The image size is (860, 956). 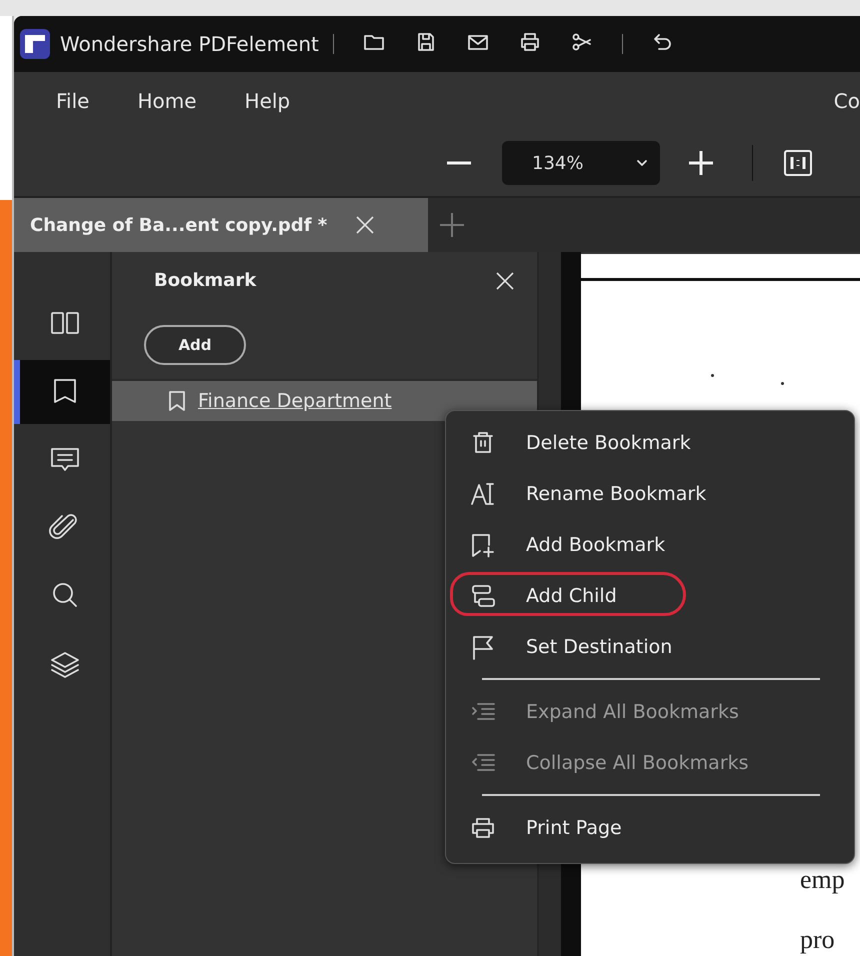 What do you see at coordinates (650, 646) in the screenshot?
I see `menu-item: Set Destination` at bounding box center [650, 646].